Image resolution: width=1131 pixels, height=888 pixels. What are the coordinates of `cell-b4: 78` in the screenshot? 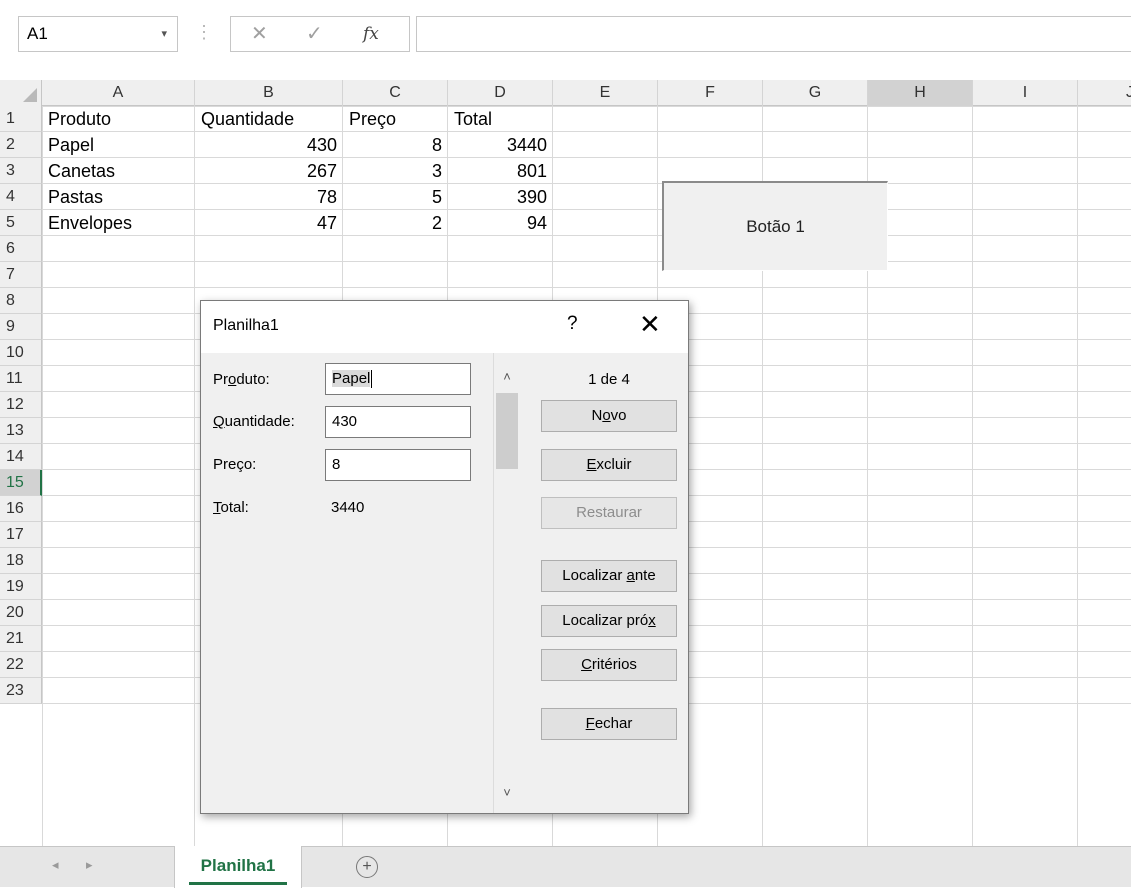 It's located at (269, 197).